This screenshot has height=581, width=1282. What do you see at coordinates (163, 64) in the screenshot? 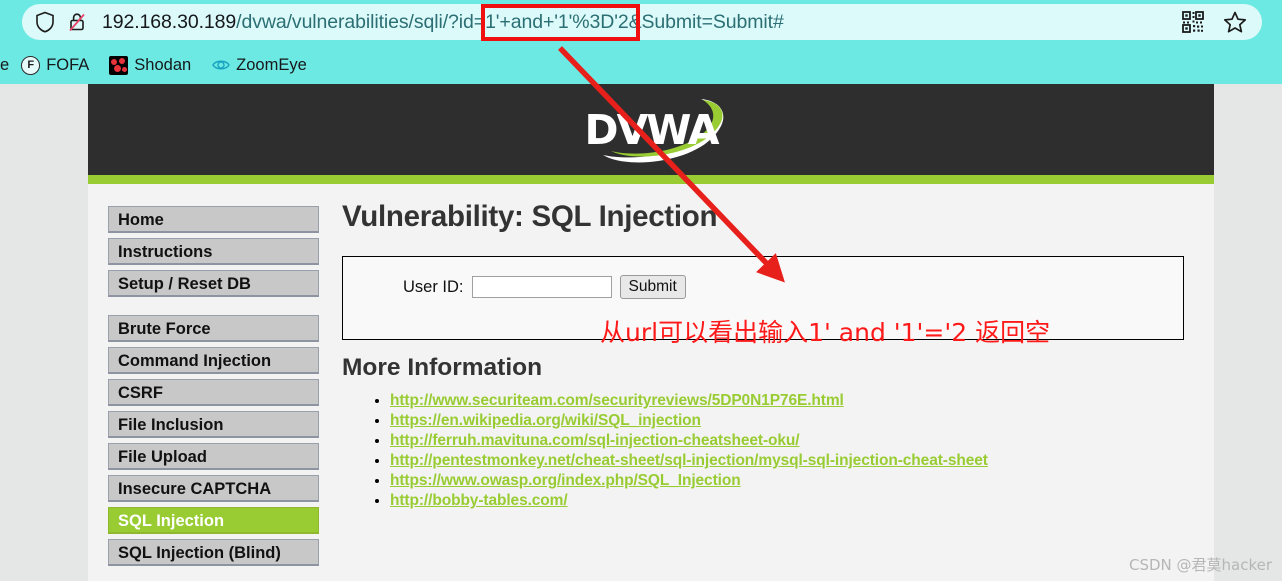
I see `bookmark-label: Shodan` at bounding box center [163, 64].